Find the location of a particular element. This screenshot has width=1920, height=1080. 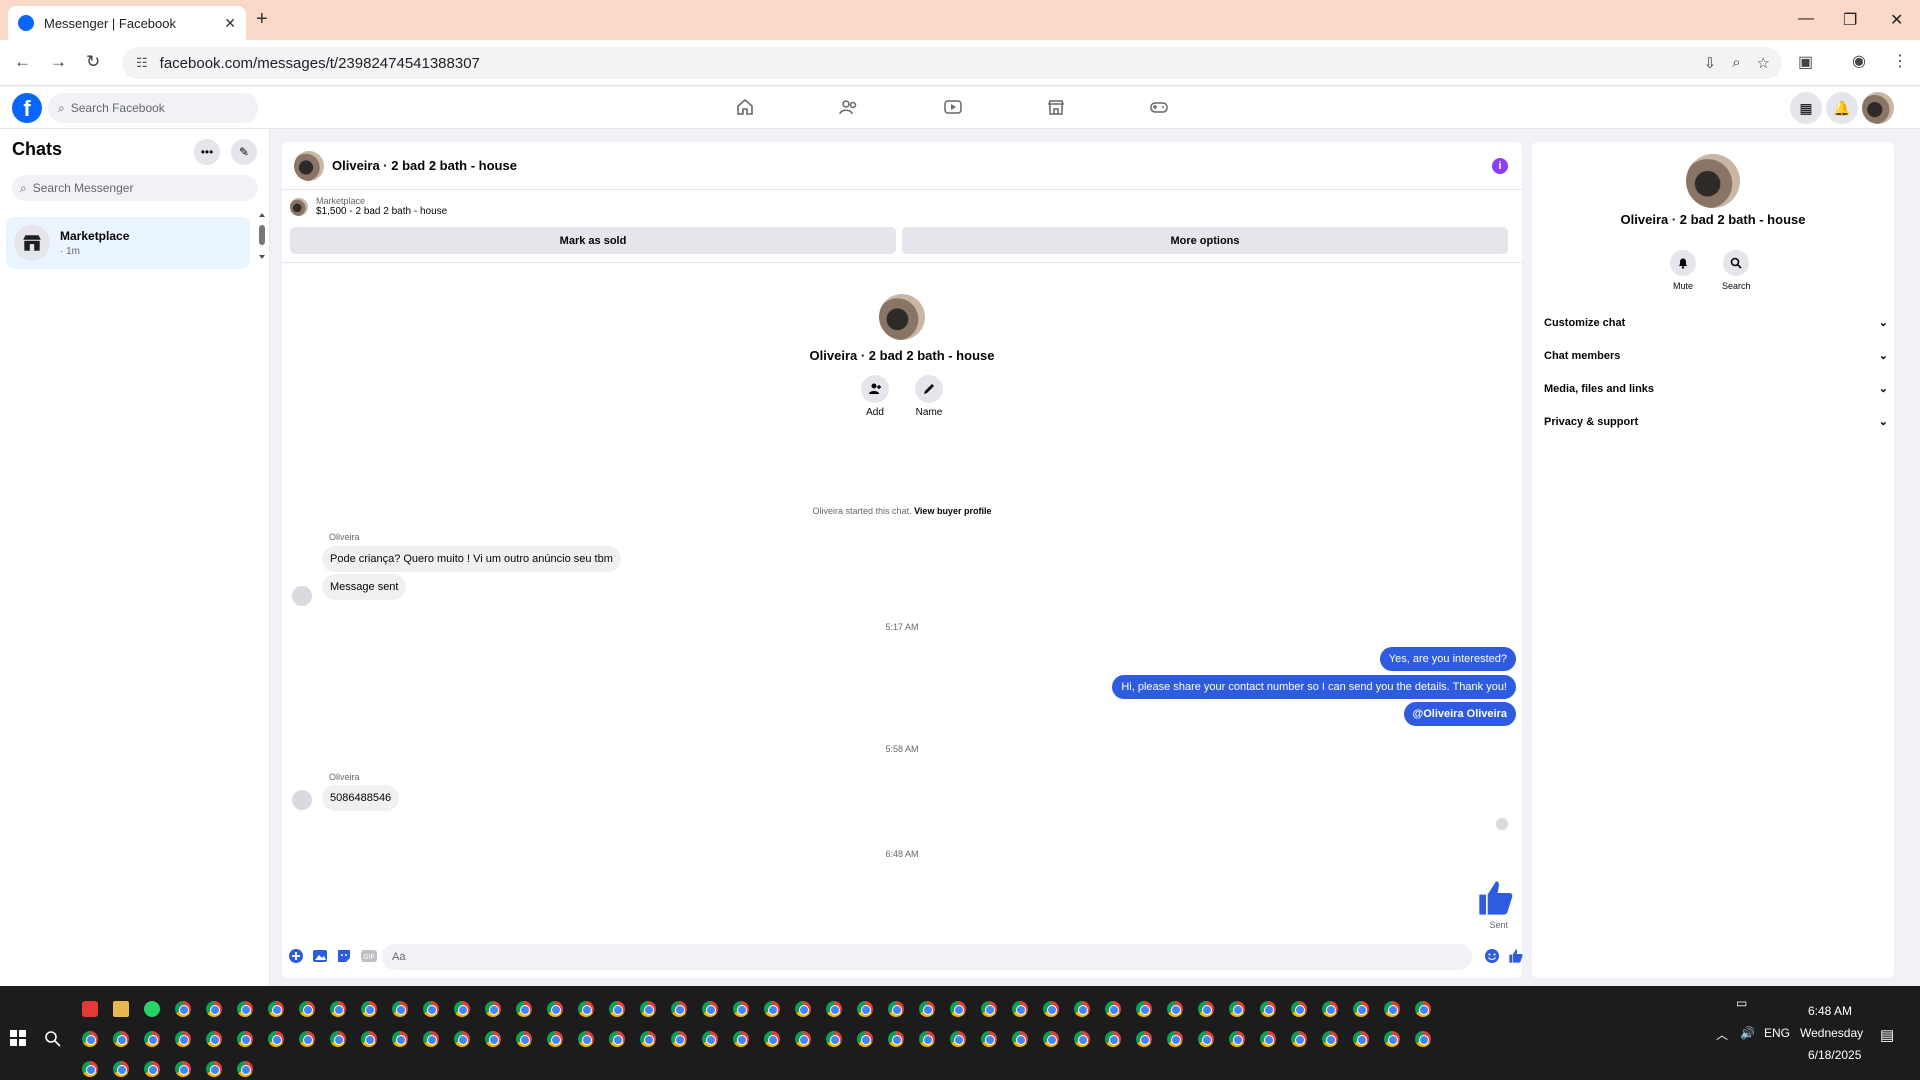

privacy-support-row: Privacy & support ⌄ is located at coordinates (1716, 422).